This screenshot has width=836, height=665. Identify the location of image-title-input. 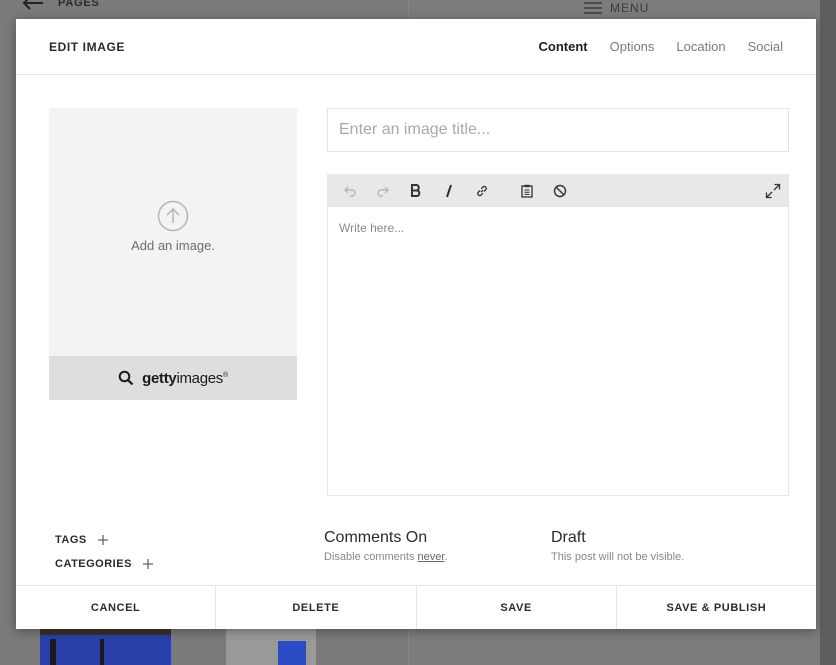
(558, 130).